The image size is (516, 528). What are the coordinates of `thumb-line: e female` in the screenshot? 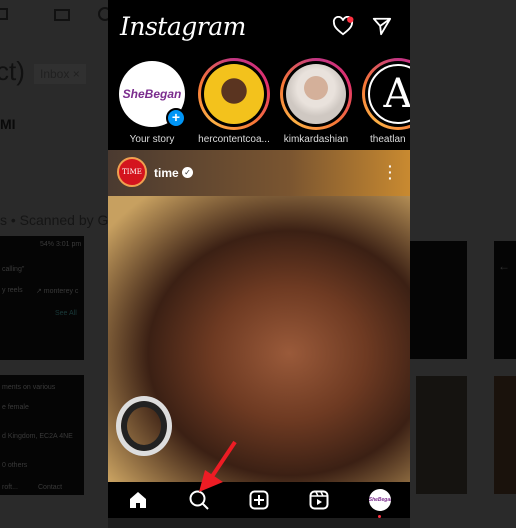 It's located at (15, 407).